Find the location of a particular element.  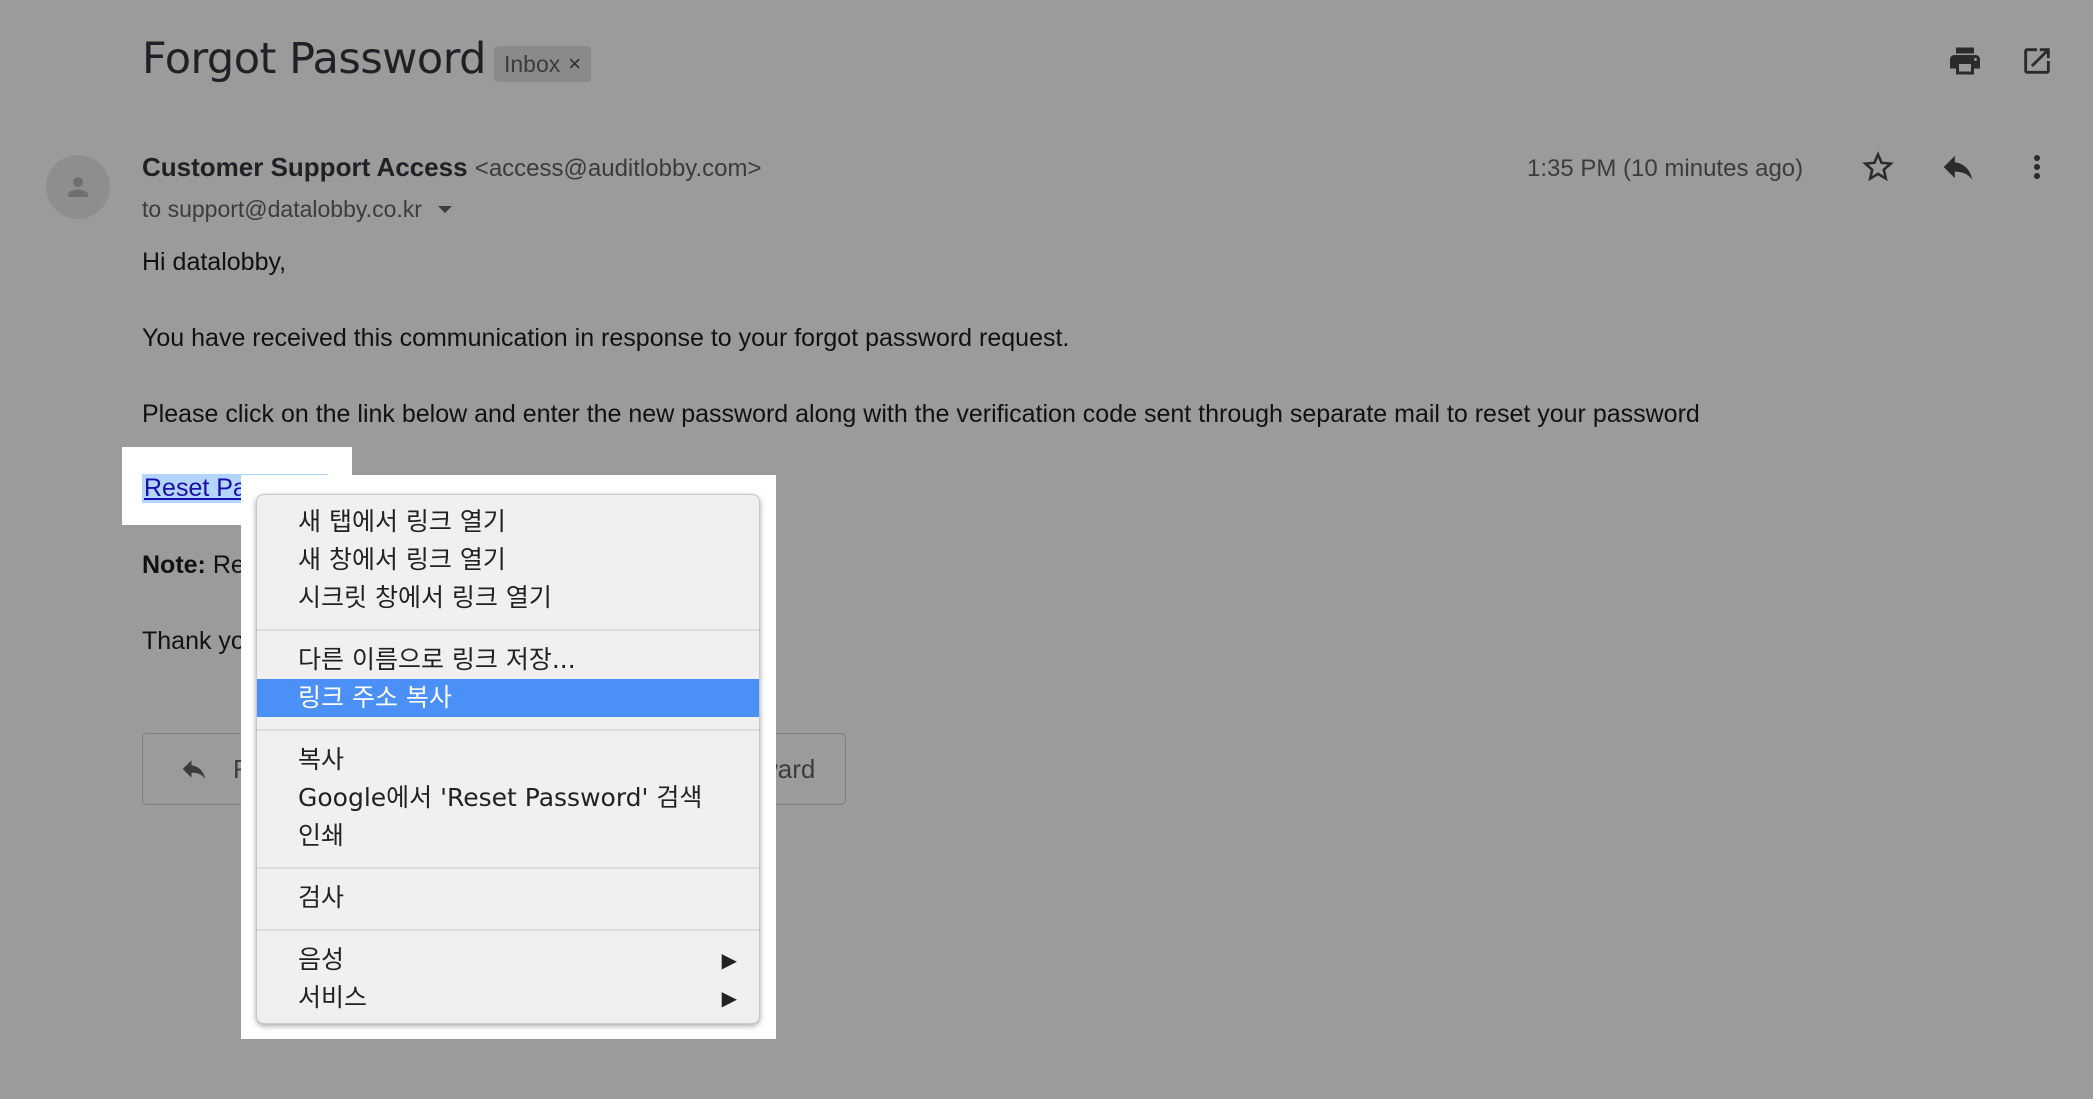

remove-label-icon: × is located at coordinates (574, 64).